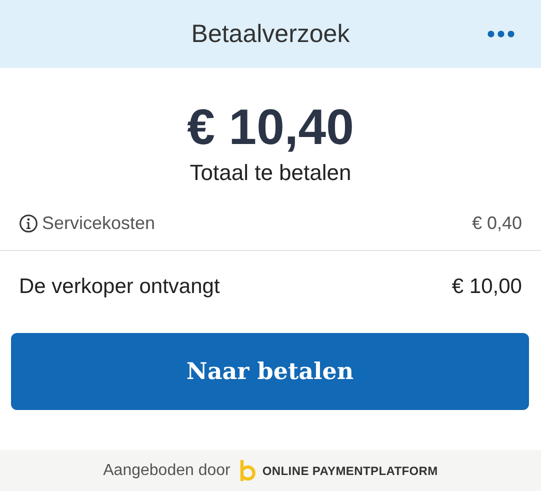 The image size is (541, 491). Describe the element at coordinates (28, 223) in the screenshot. I see `info-icon` at that location.